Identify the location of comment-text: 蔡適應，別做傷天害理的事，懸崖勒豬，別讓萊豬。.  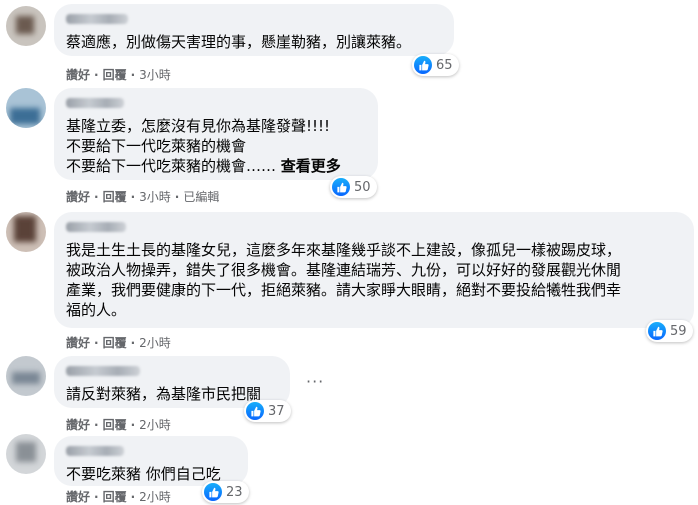
(239, 42).